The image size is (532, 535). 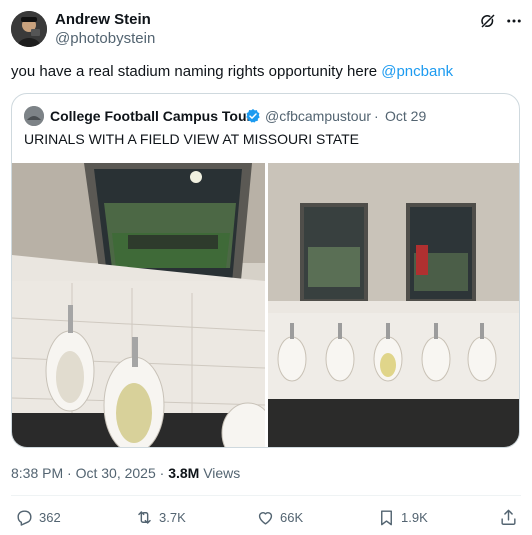 I want to click on bookmark-button: 1.9K, so click(x=402, y=517).